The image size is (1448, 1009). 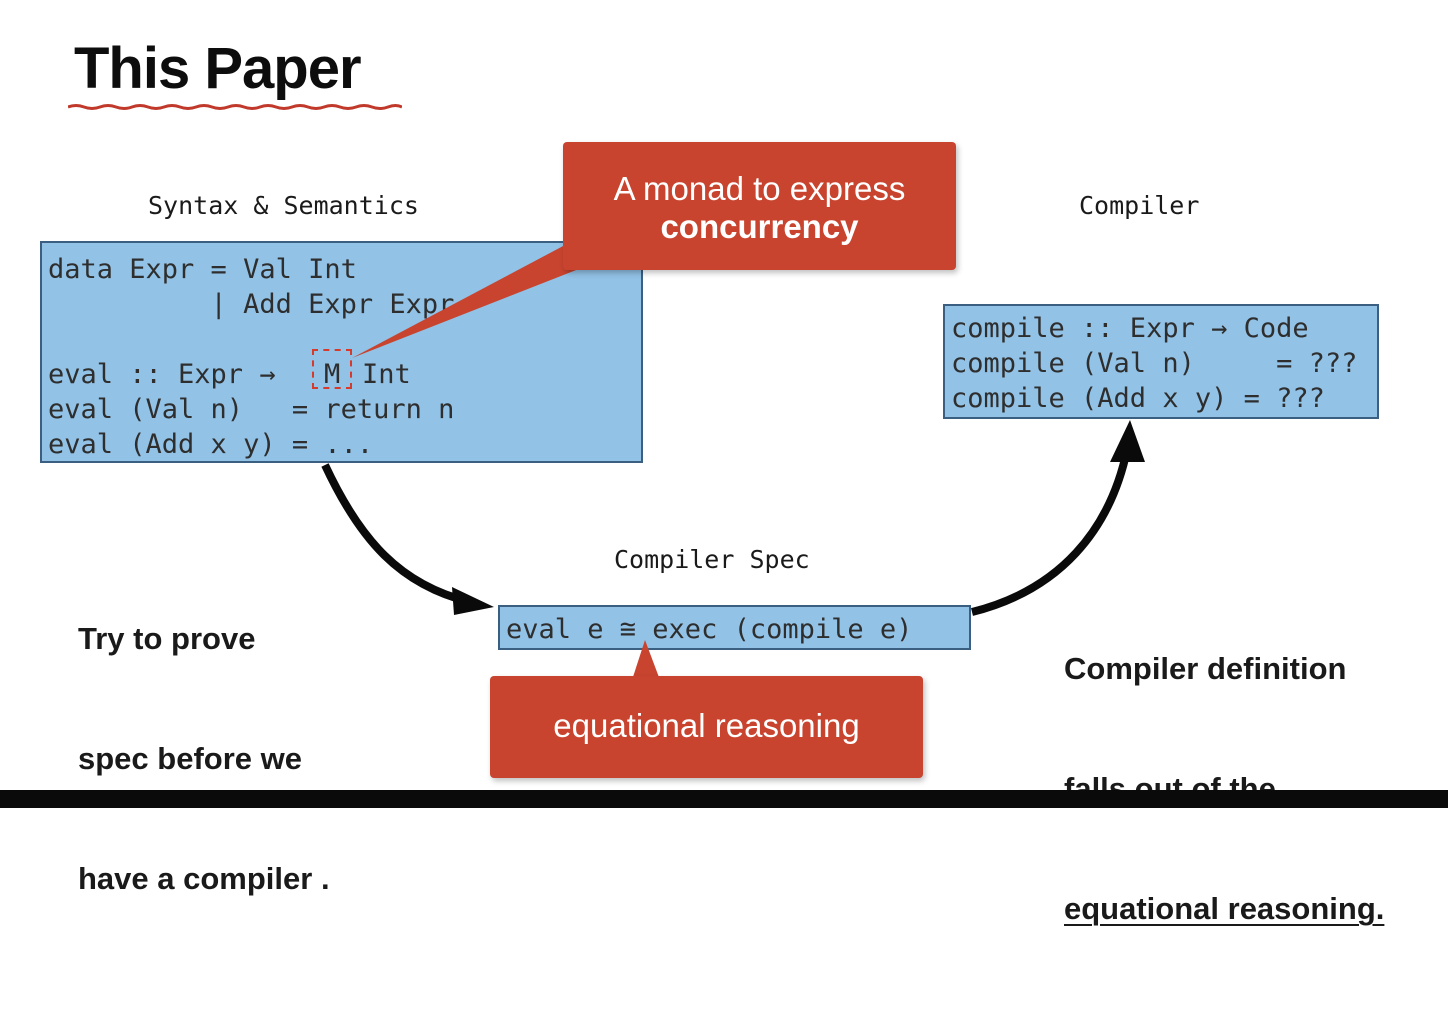 I want to click on left-note-line2: spec before we, so click(x=190, y=758).